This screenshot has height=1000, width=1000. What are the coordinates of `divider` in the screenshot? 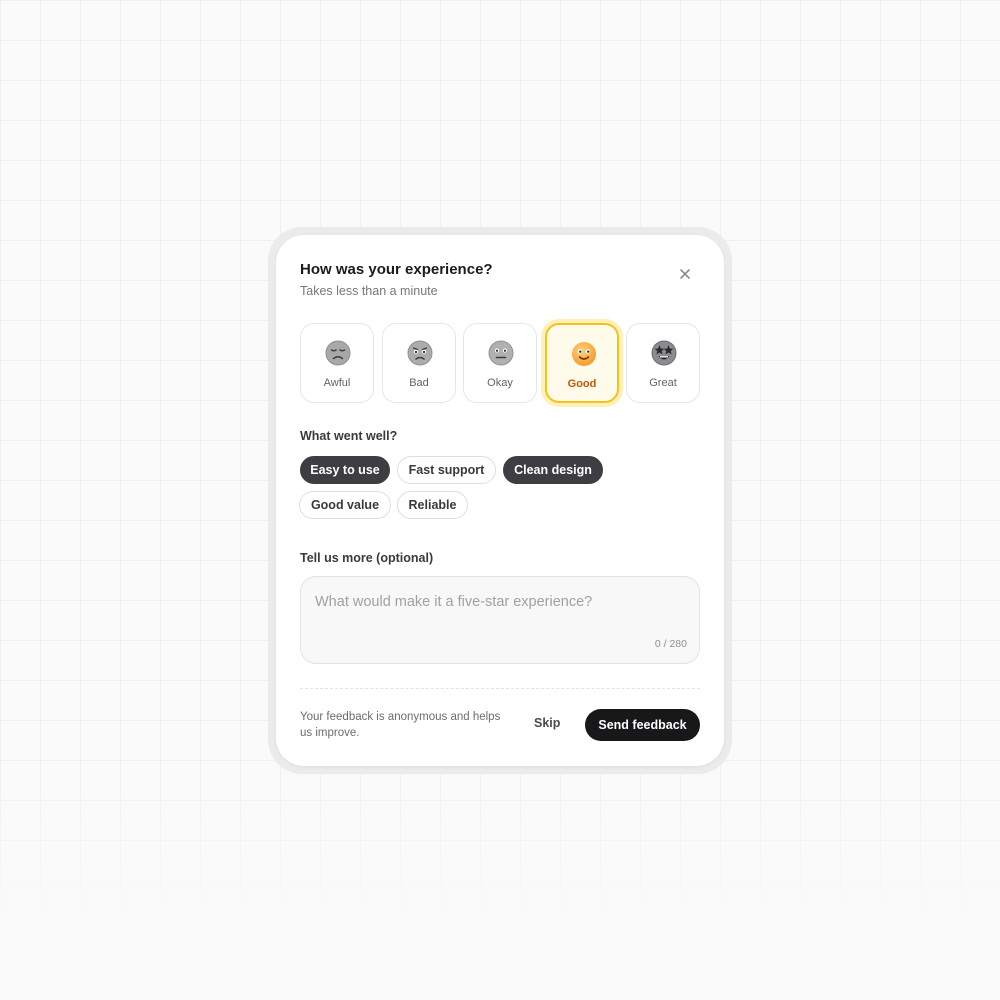 It's located at (500, 688).